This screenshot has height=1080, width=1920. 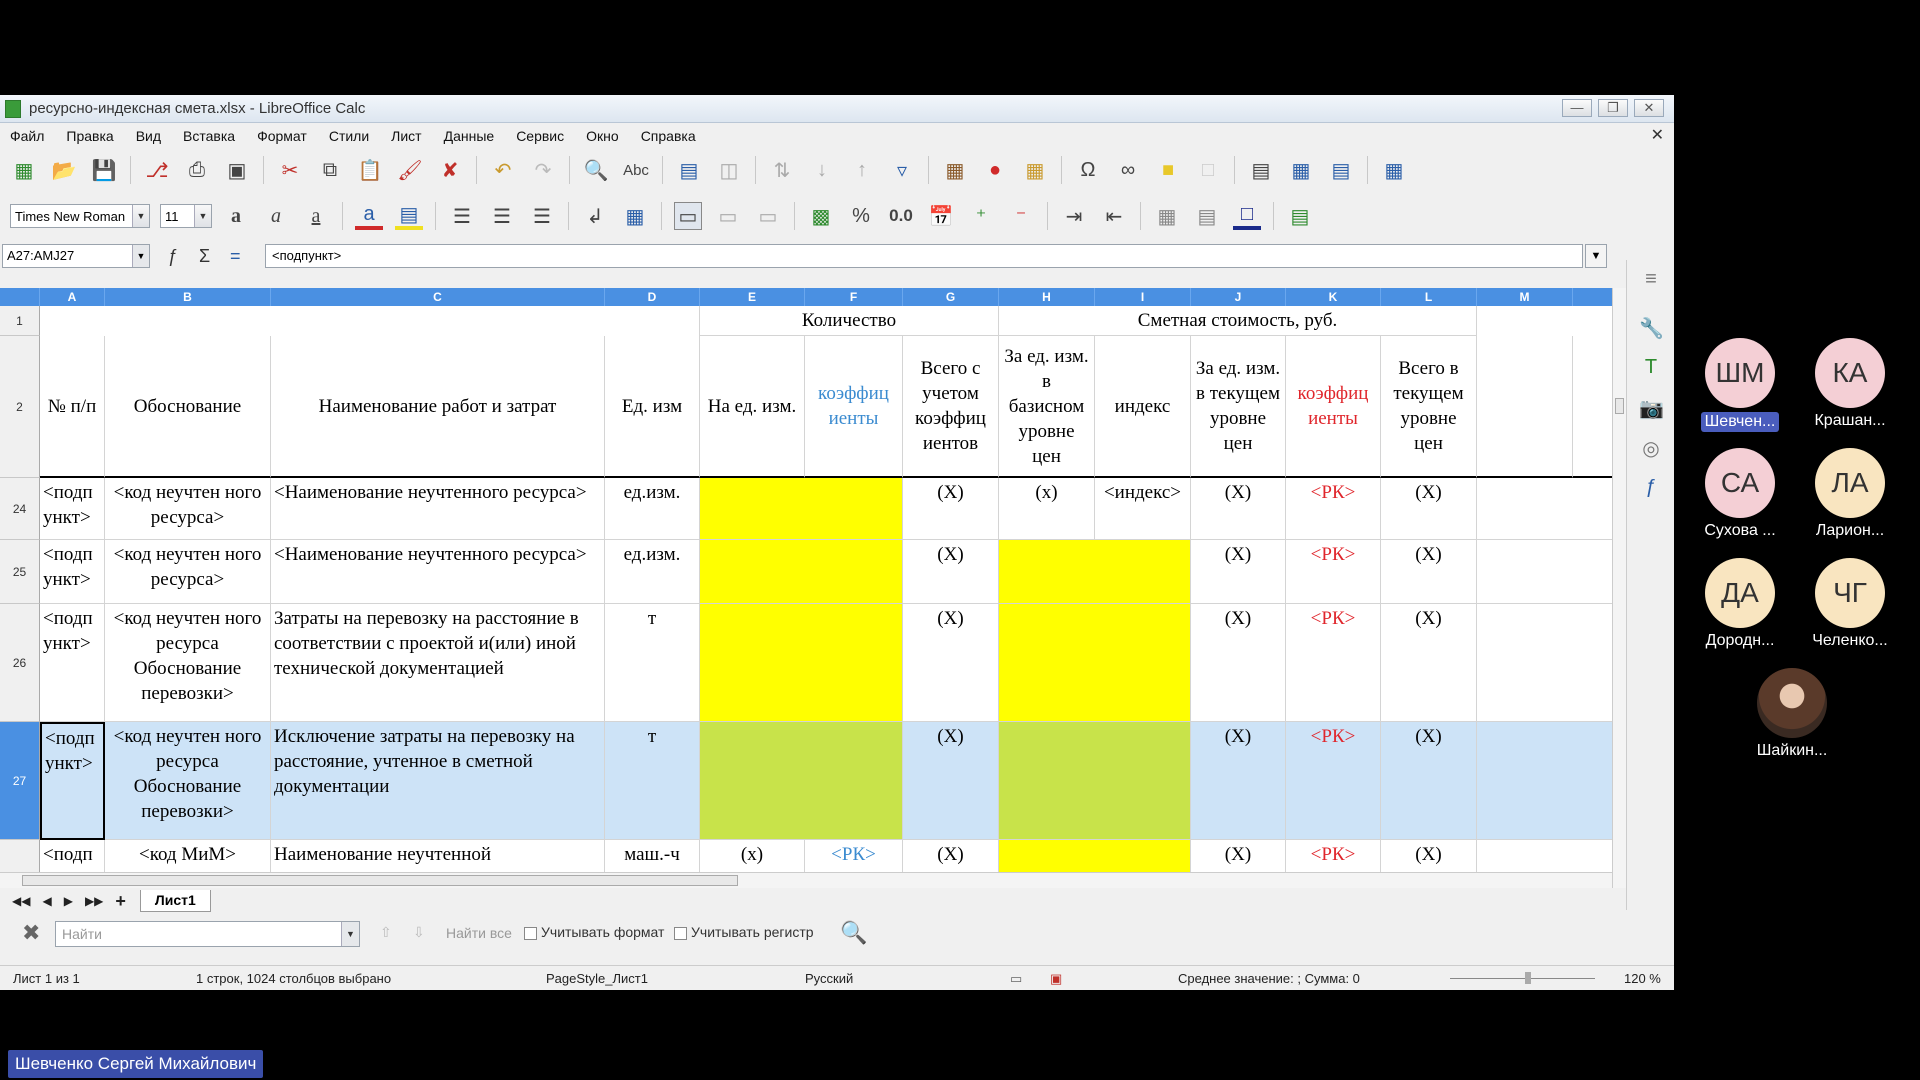 What do you see at coordinates (1301, 170) in the screenshot?
I see `freeze-rows-icon: ▦` at bounding box center [1301, 170].